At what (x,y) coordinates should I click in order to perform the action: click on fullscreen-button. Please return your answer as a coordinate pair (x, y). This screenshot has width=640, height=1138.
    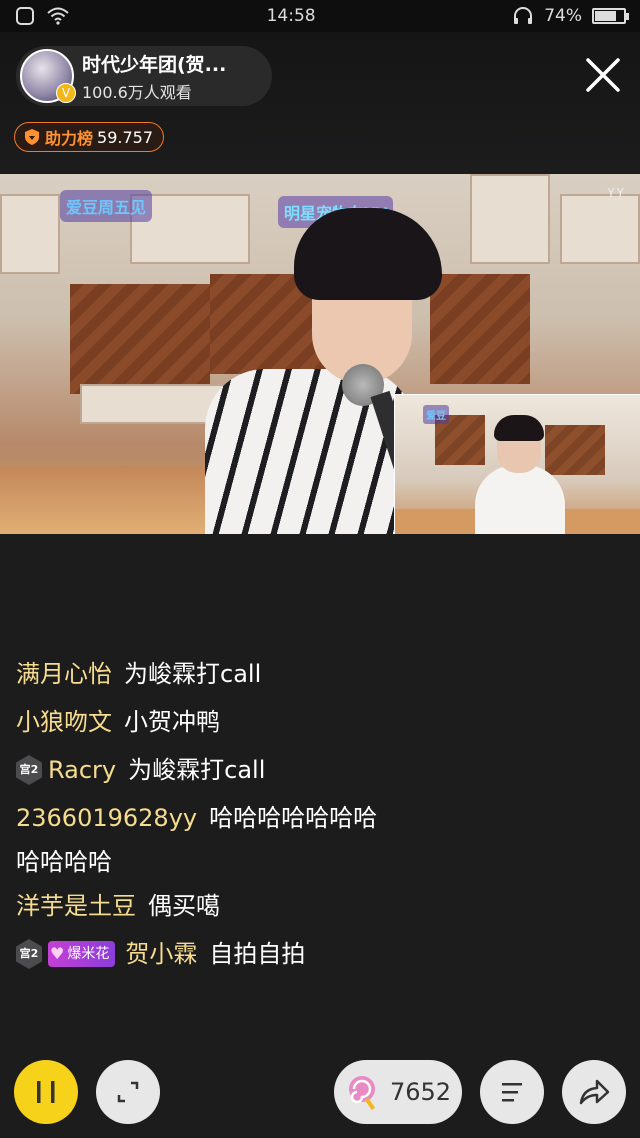
    Looking at the image, I should click on (128, 1092).